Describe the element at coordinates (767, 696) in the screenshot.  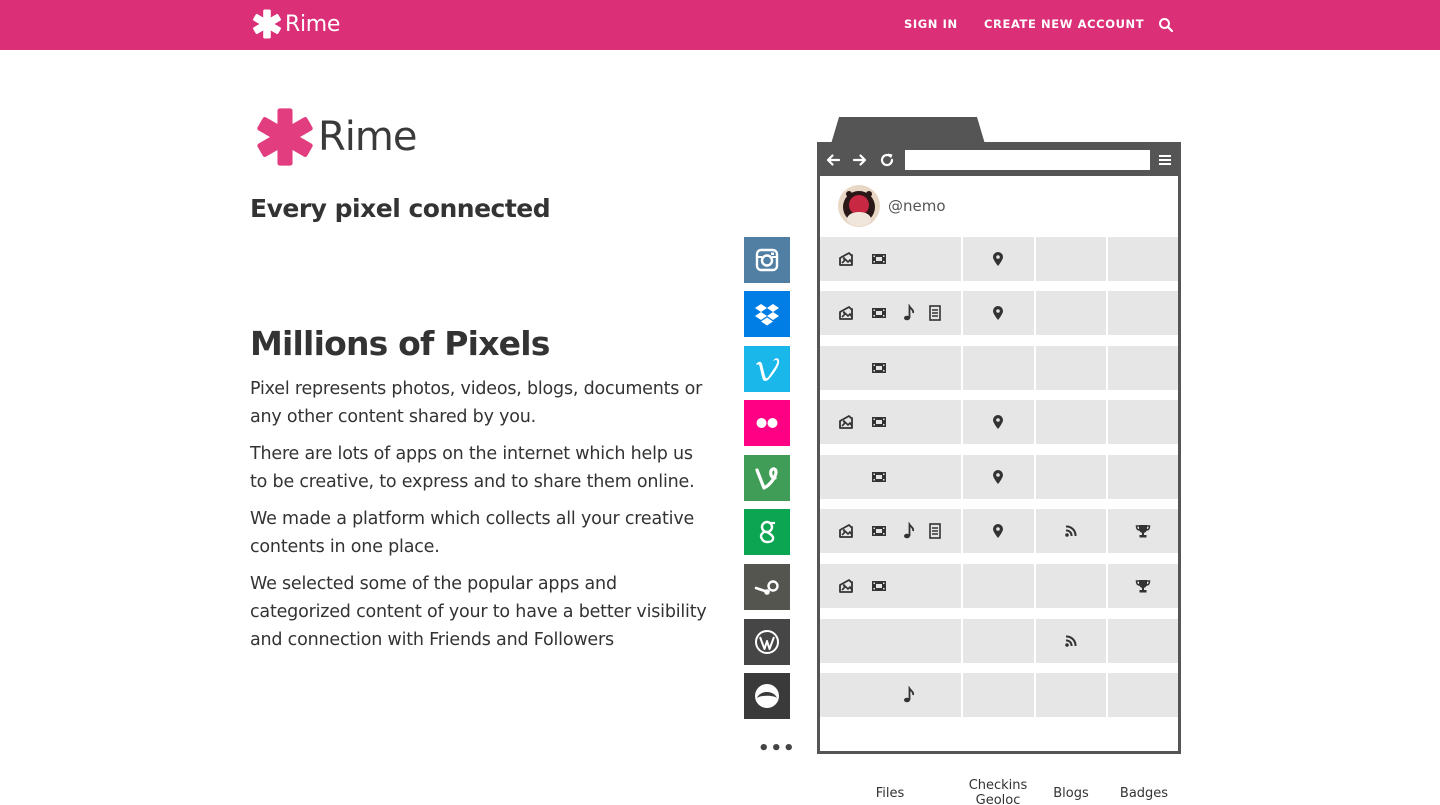
I see `grooveshark-icon` at that location.